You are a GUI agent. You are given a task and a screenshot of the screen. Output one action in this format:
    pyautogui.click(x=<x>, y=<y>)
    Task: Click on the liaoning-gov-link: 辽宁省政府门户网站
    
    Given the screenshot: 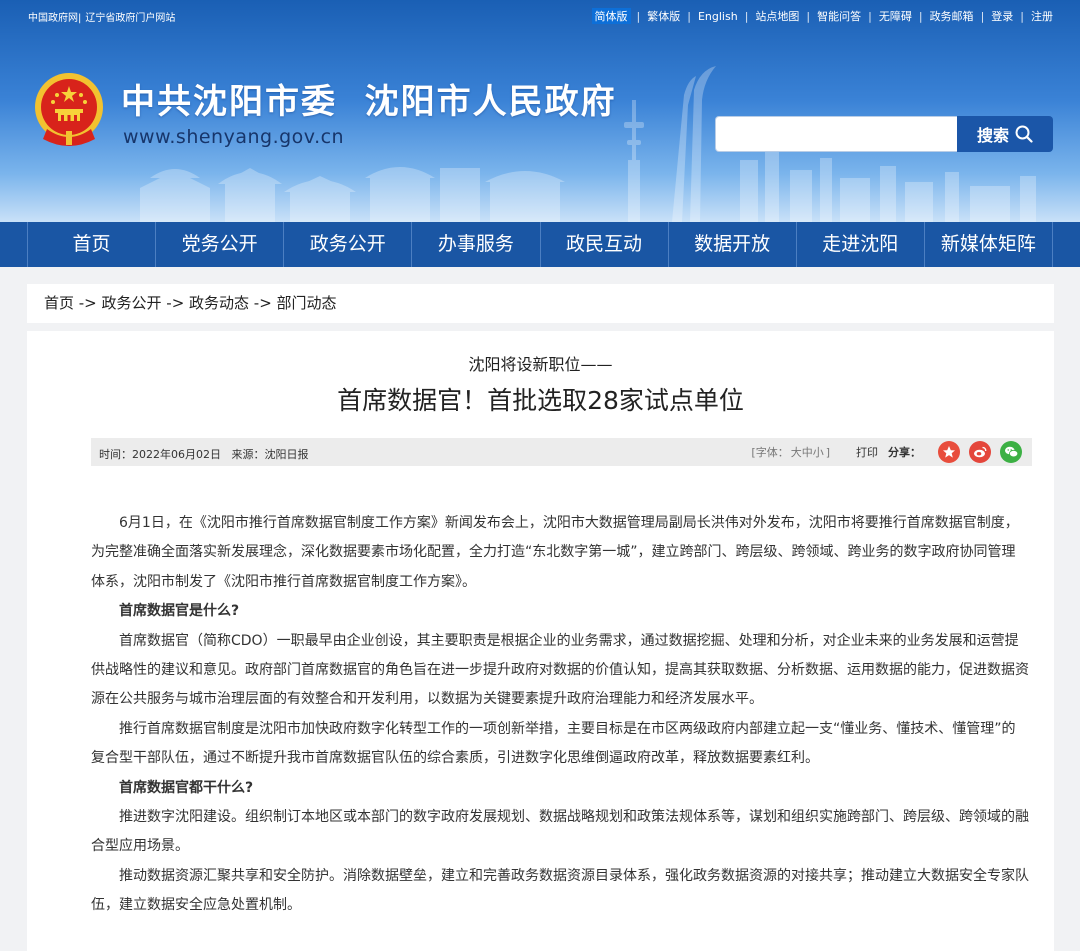 What is the action you would take?
    pyautogui.click(x=130, y=18)
    